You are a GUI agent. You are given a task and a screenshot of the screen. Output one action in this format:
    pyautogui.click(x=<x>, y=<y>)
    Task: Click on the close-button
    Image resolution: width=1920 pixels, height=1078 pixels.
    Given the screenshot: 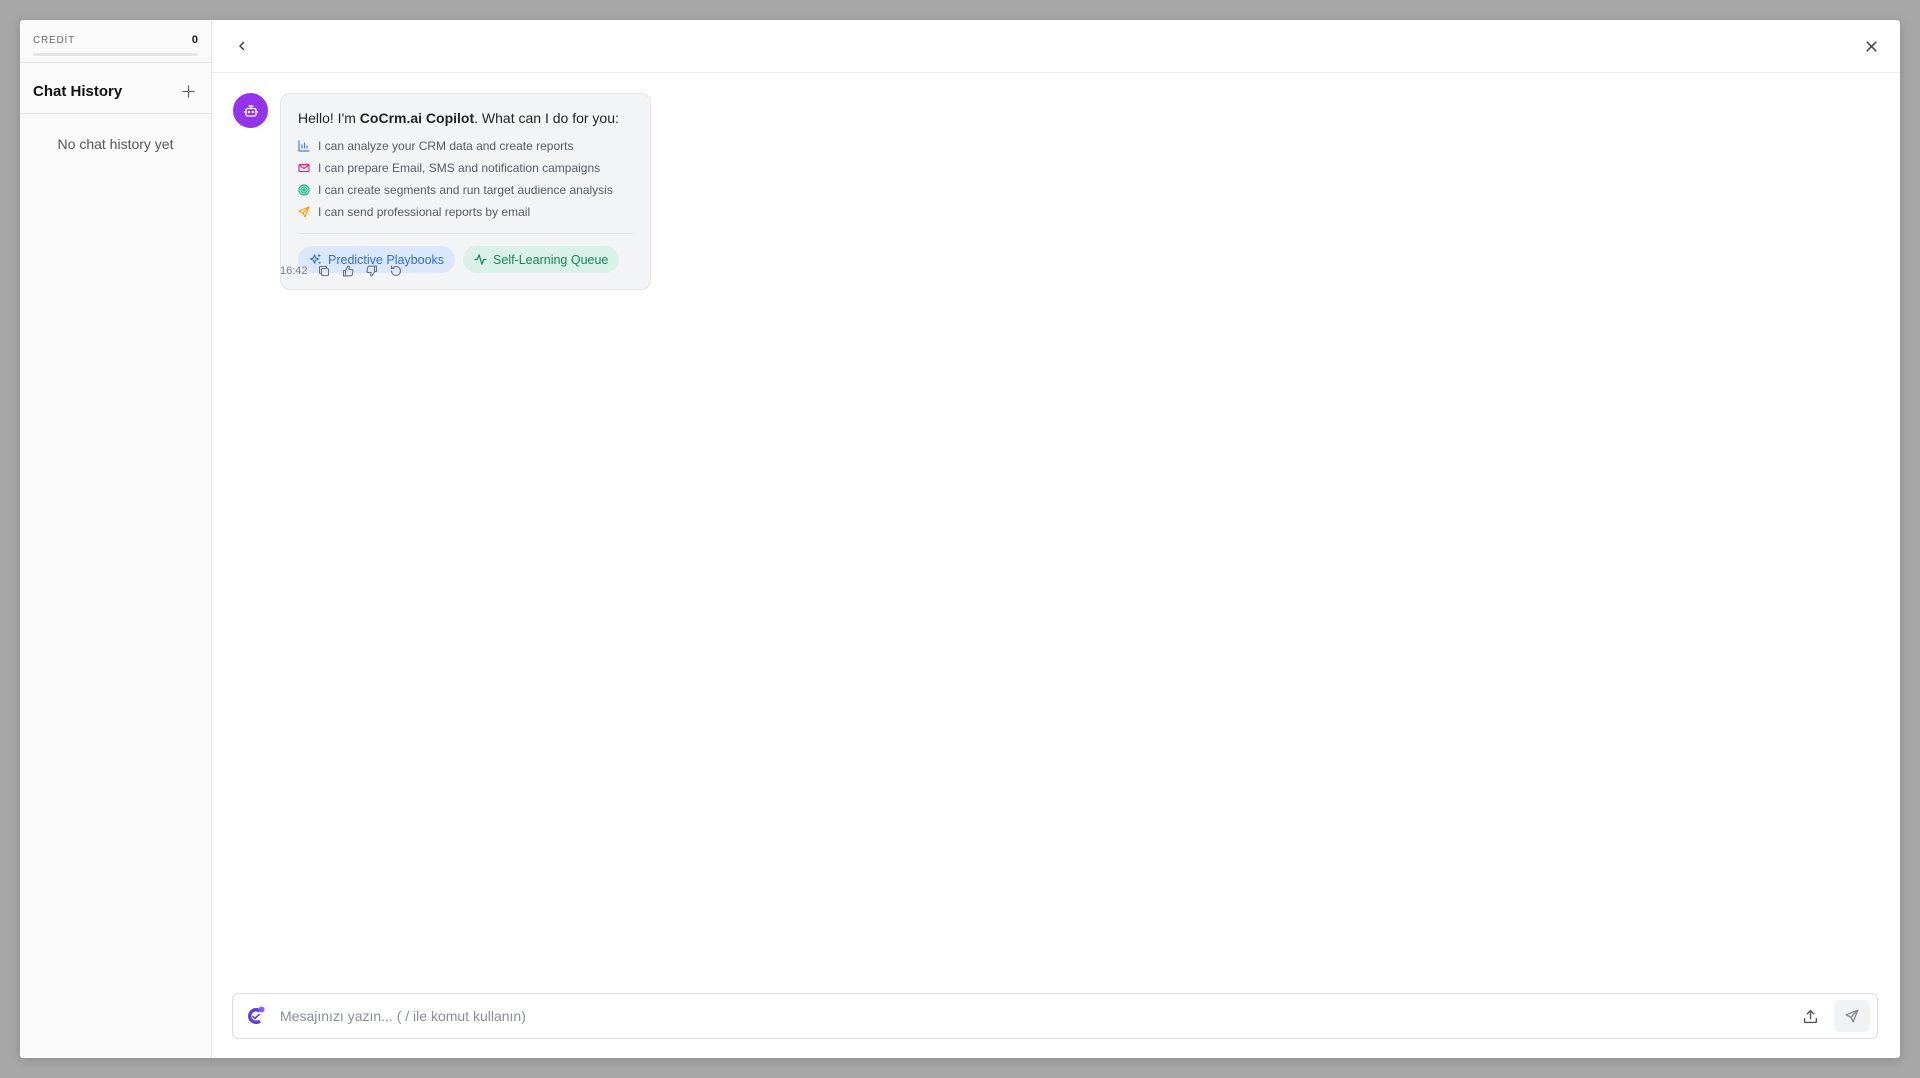 What is the action you would take?
    pyautogui.click(x=1871, y=46)
    